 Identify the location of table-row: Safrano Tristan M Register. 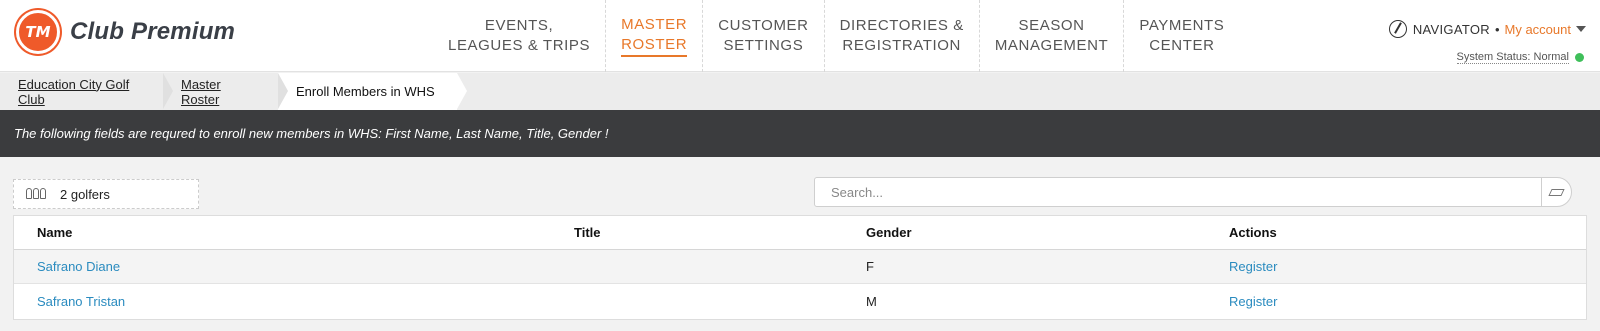
(800, 301).